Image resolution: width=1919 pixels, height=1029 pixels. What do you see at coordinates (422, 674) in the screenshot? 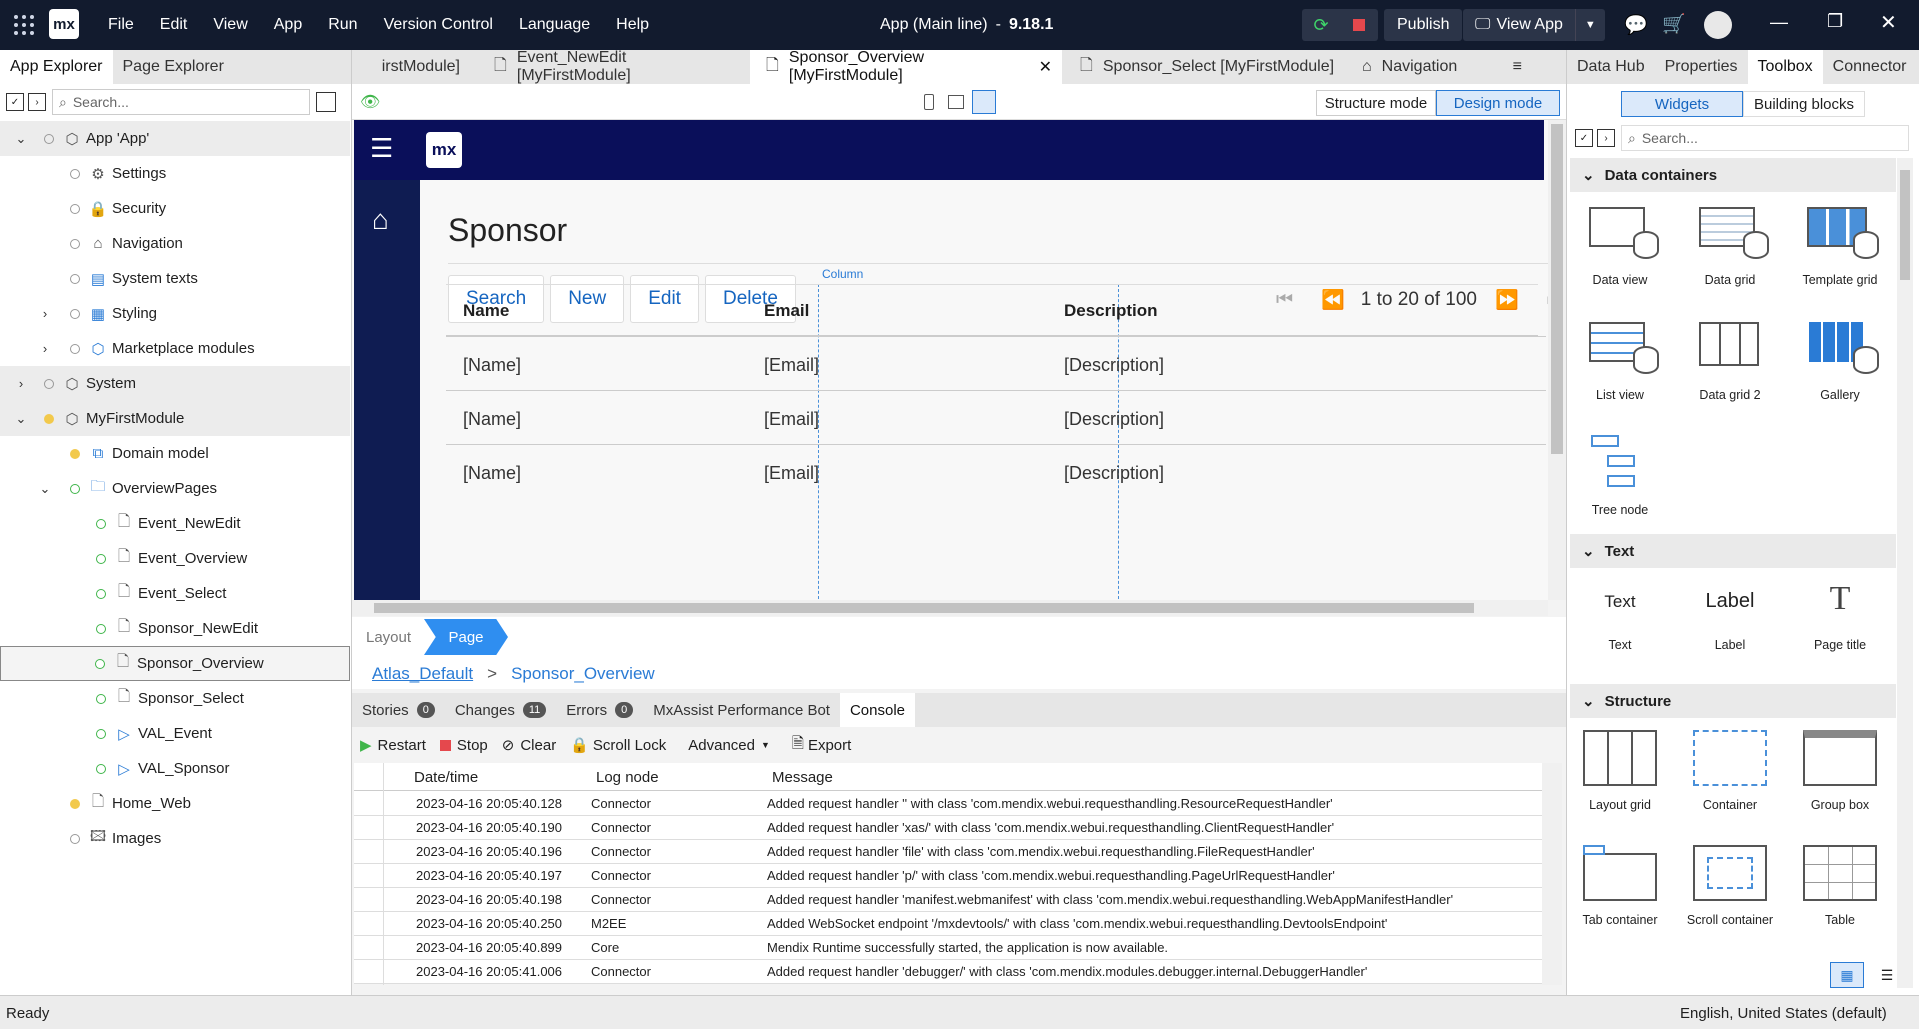
I see `breadcrumb-layout: Atlas_Default` at bounding box center [422, 674].